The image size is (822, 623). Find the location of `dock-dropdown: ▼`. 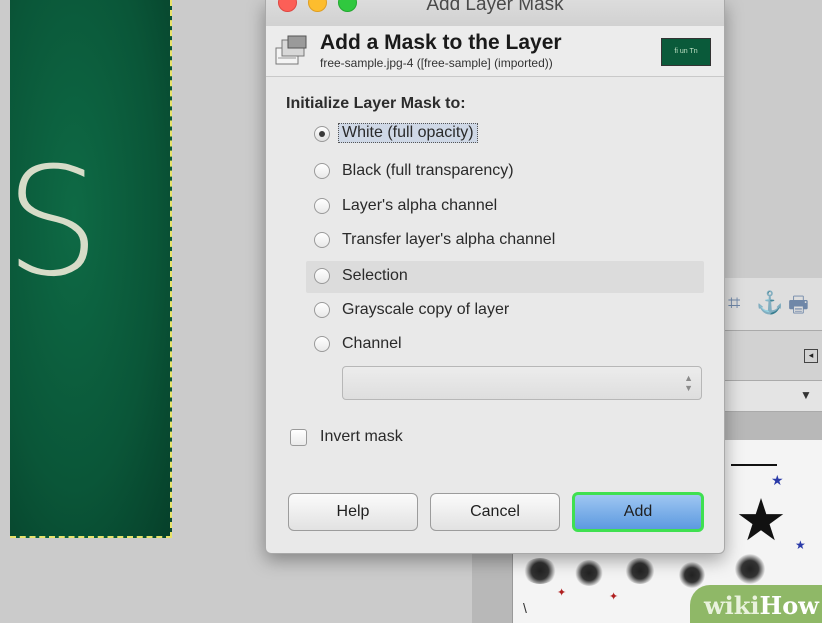

dock-dropdown: ▼ is located at coordinates (771, 396).